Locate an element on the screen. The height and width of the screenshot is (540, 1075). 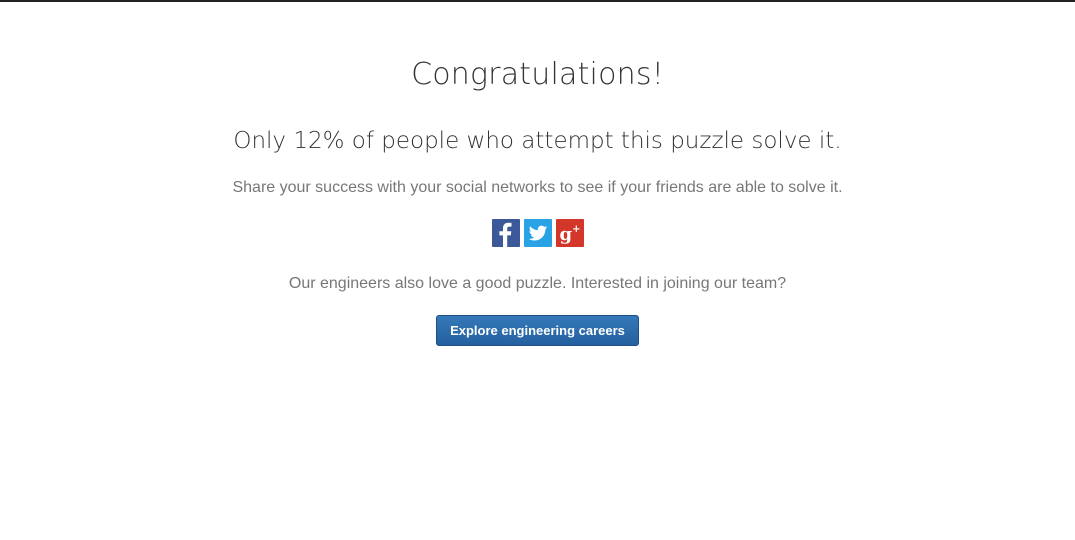
social-share-buttons: g+ is located at coordinates (538, 233).